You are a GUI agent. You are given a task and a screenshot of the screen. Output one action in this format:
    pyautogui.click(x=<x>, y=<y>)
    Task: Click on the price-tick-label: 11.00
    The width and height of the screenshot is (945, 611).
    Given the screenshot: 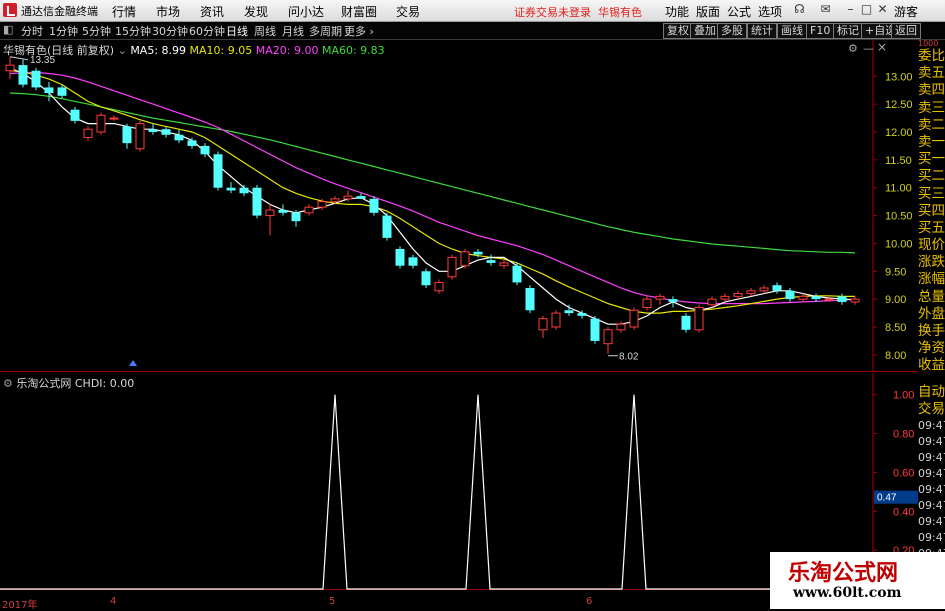 What is the action you would take?
    pyautogui.click(x=898, y=189)
    